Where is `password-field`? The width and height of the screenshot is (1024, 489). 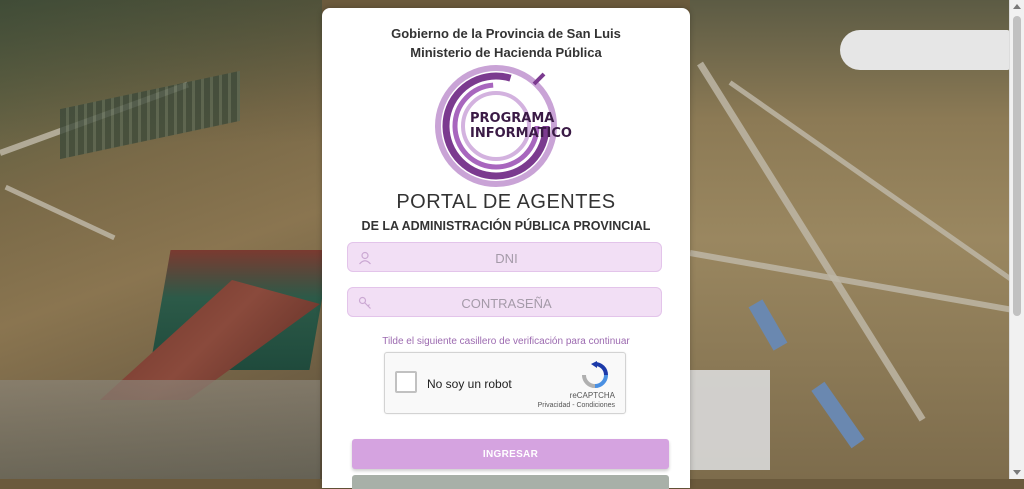
password-field is located at coordinates (506, 302).